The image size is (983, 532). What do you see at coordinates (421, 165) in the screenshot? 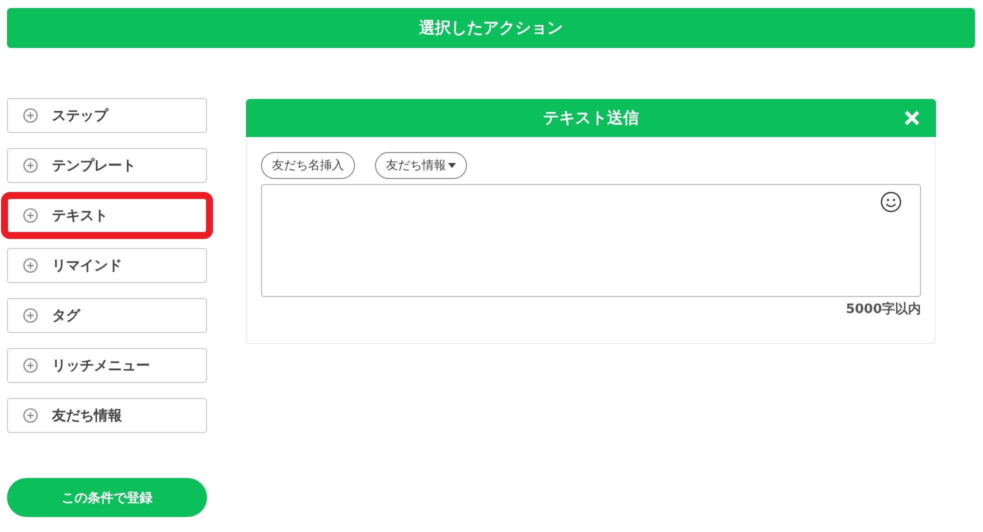
I see `insert-button: 友だち情報` at bounding box center [421, 165].